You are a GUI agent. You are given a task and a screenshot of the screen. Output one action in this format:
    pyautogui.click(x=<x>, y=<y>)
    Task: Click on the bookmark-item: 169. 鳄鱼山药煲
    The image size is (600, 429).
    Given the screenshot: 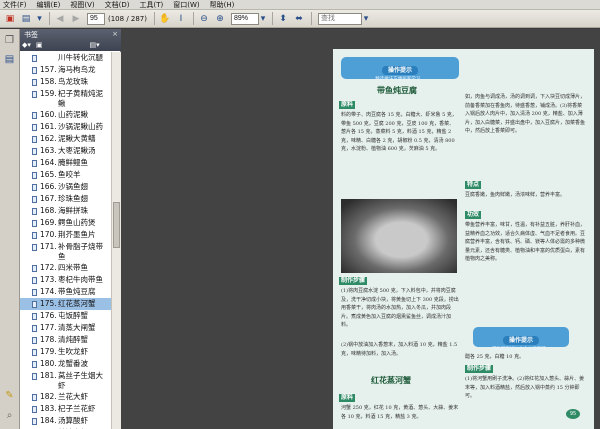 What is the action you would take?
    pyautogui.click(x=65, y=223)
    